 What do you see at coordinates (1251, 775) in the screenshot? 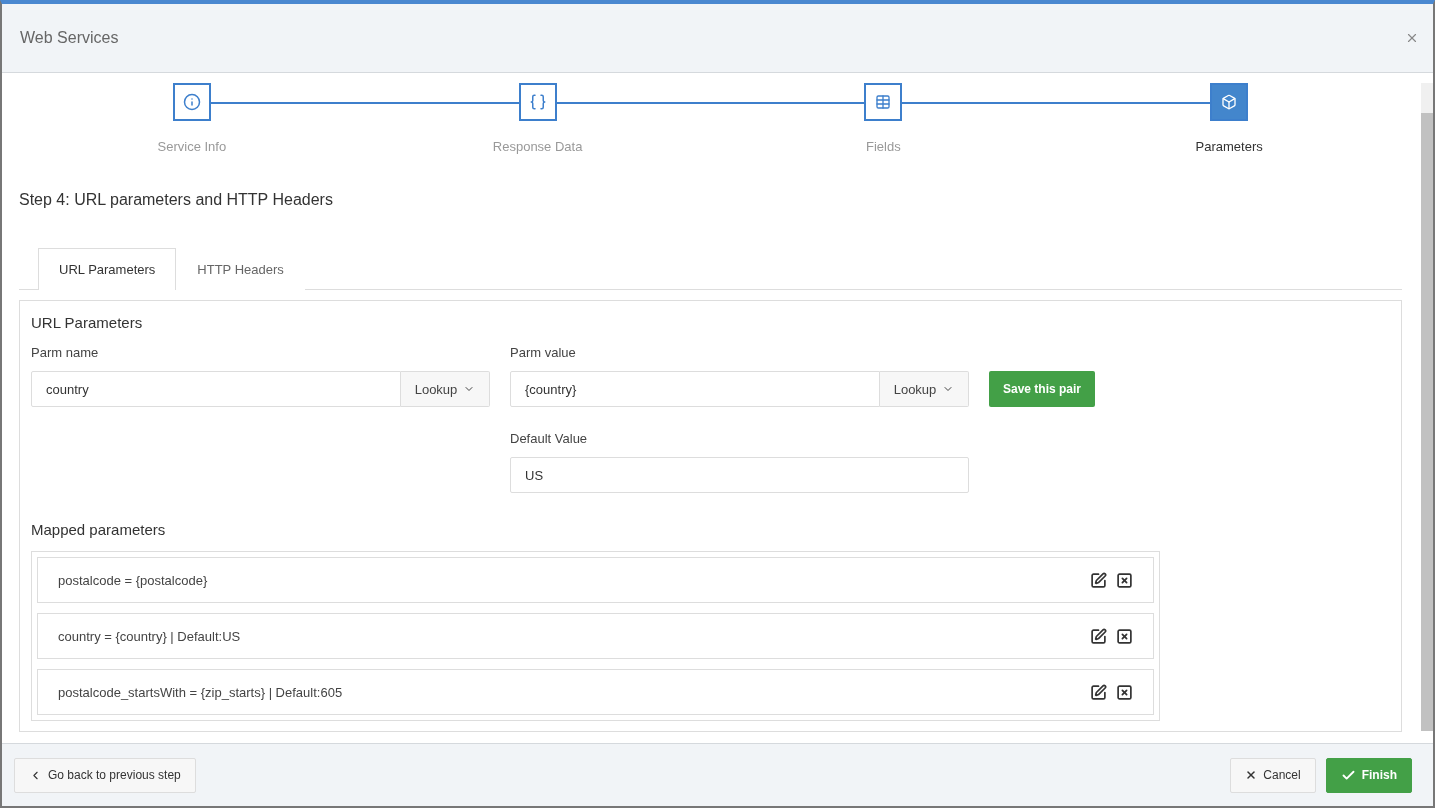
I see `close-icon` at bounding box center [1251, 775].